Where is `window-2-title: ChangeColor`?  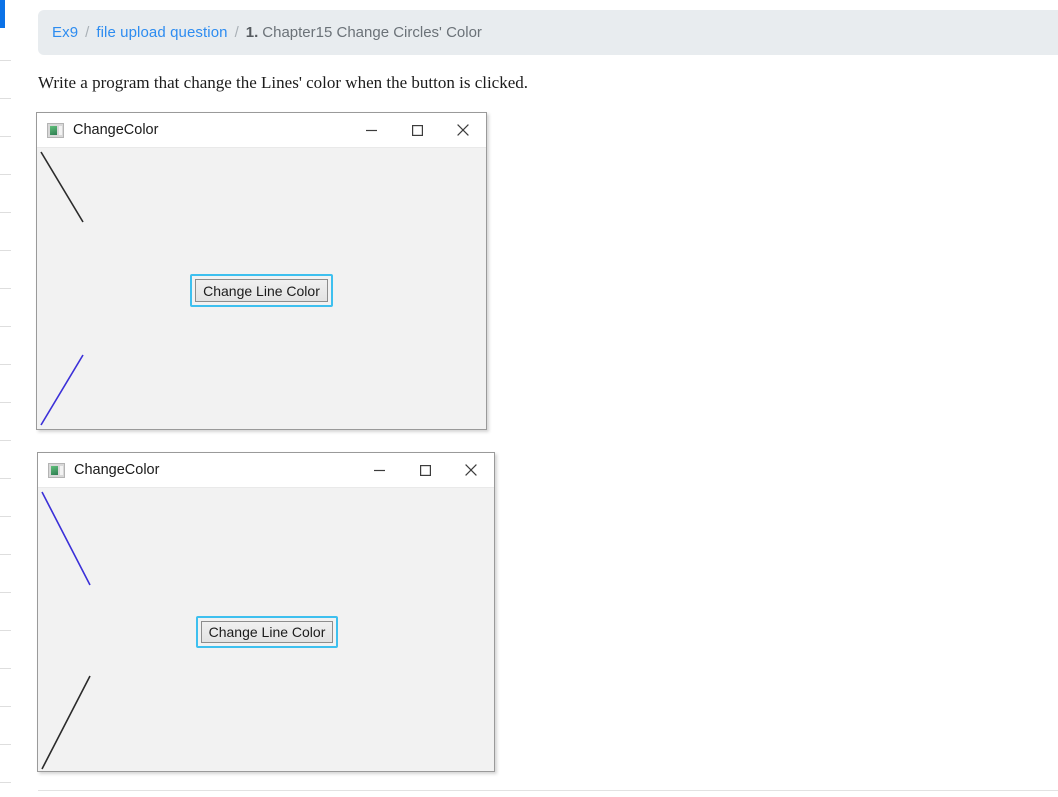
window-2-title: ChangeColor is located at coordinates (117, 470).